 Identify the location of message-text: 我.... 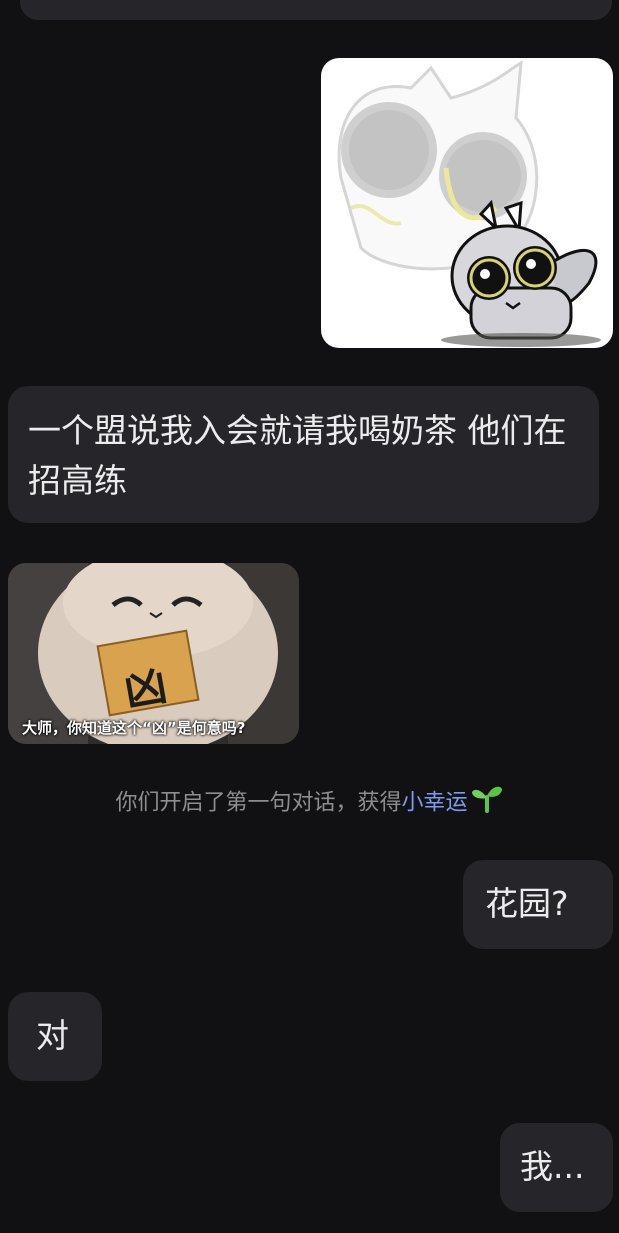
(552, 1166).